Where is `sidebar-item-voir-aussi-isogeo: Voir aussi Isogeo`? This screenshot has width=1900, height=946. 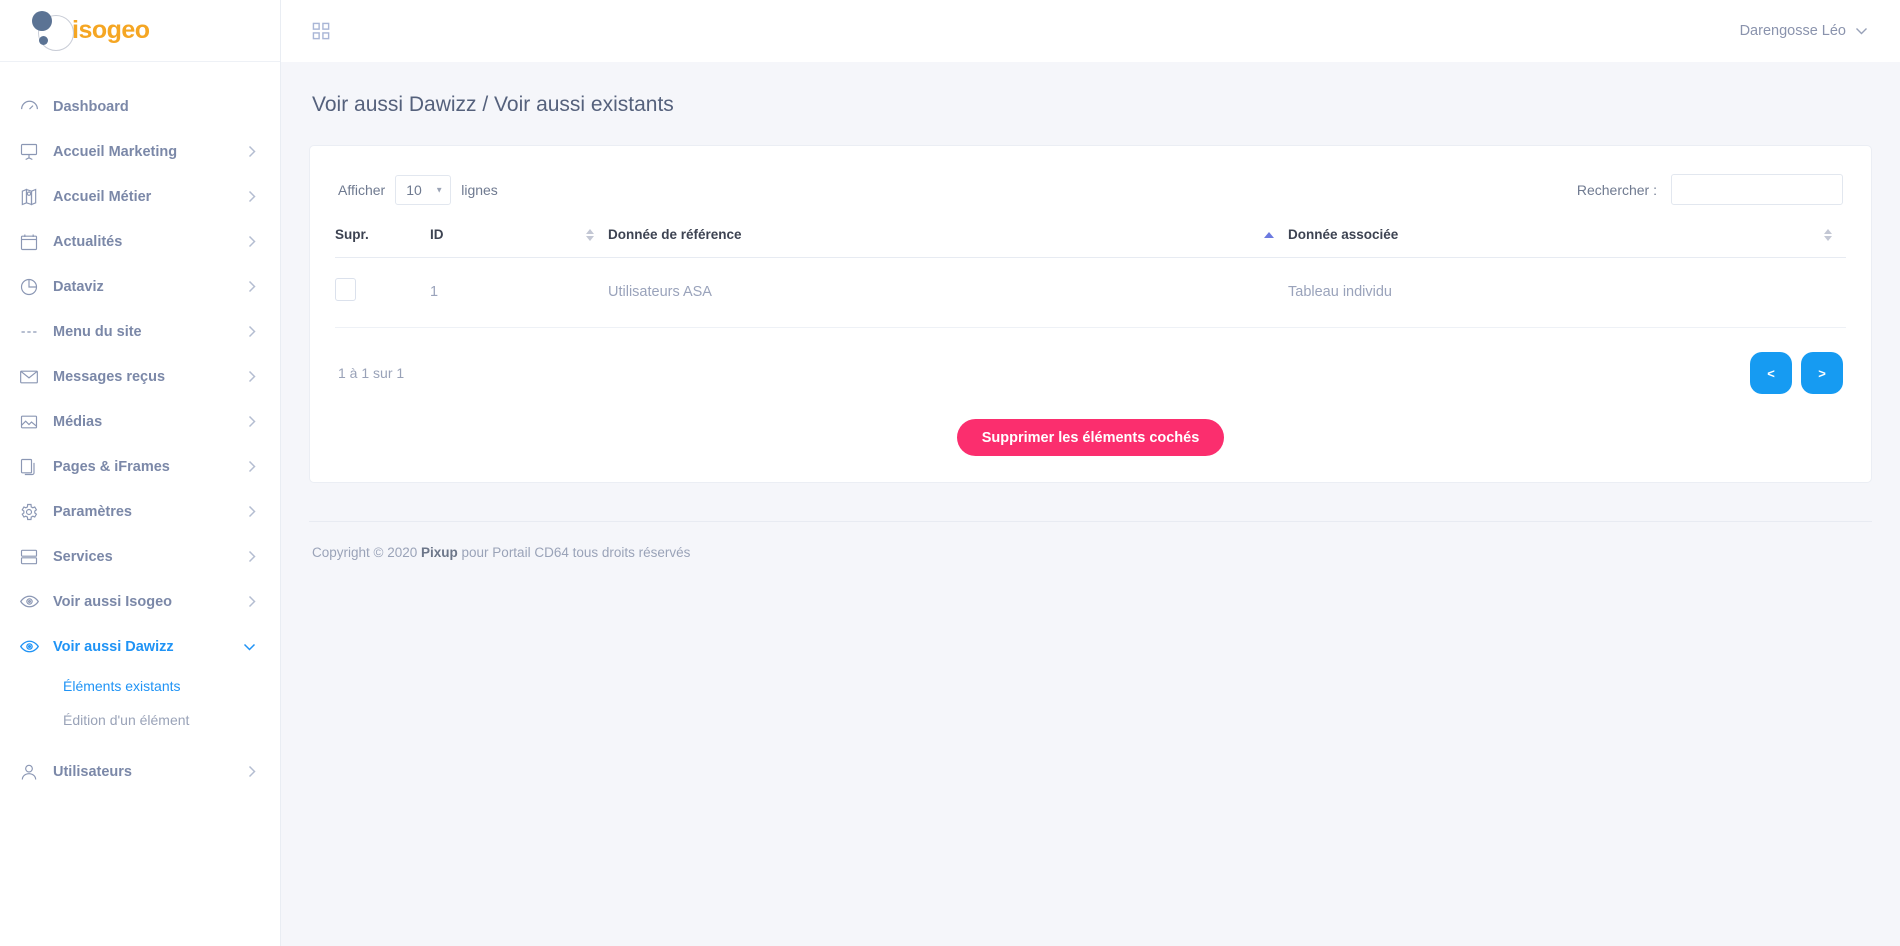
sidebar-item-voir-aussi-isogeo: Voir aussi Isogeo is located at coordinates (140, 601).